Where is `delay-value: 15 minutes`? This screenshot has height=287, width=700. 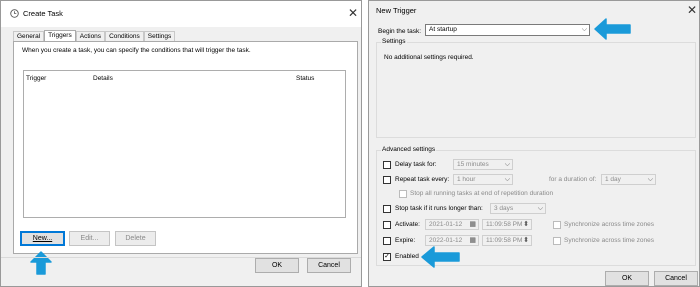 delay-value: 15 minutes is located at coordinates (473, 164).